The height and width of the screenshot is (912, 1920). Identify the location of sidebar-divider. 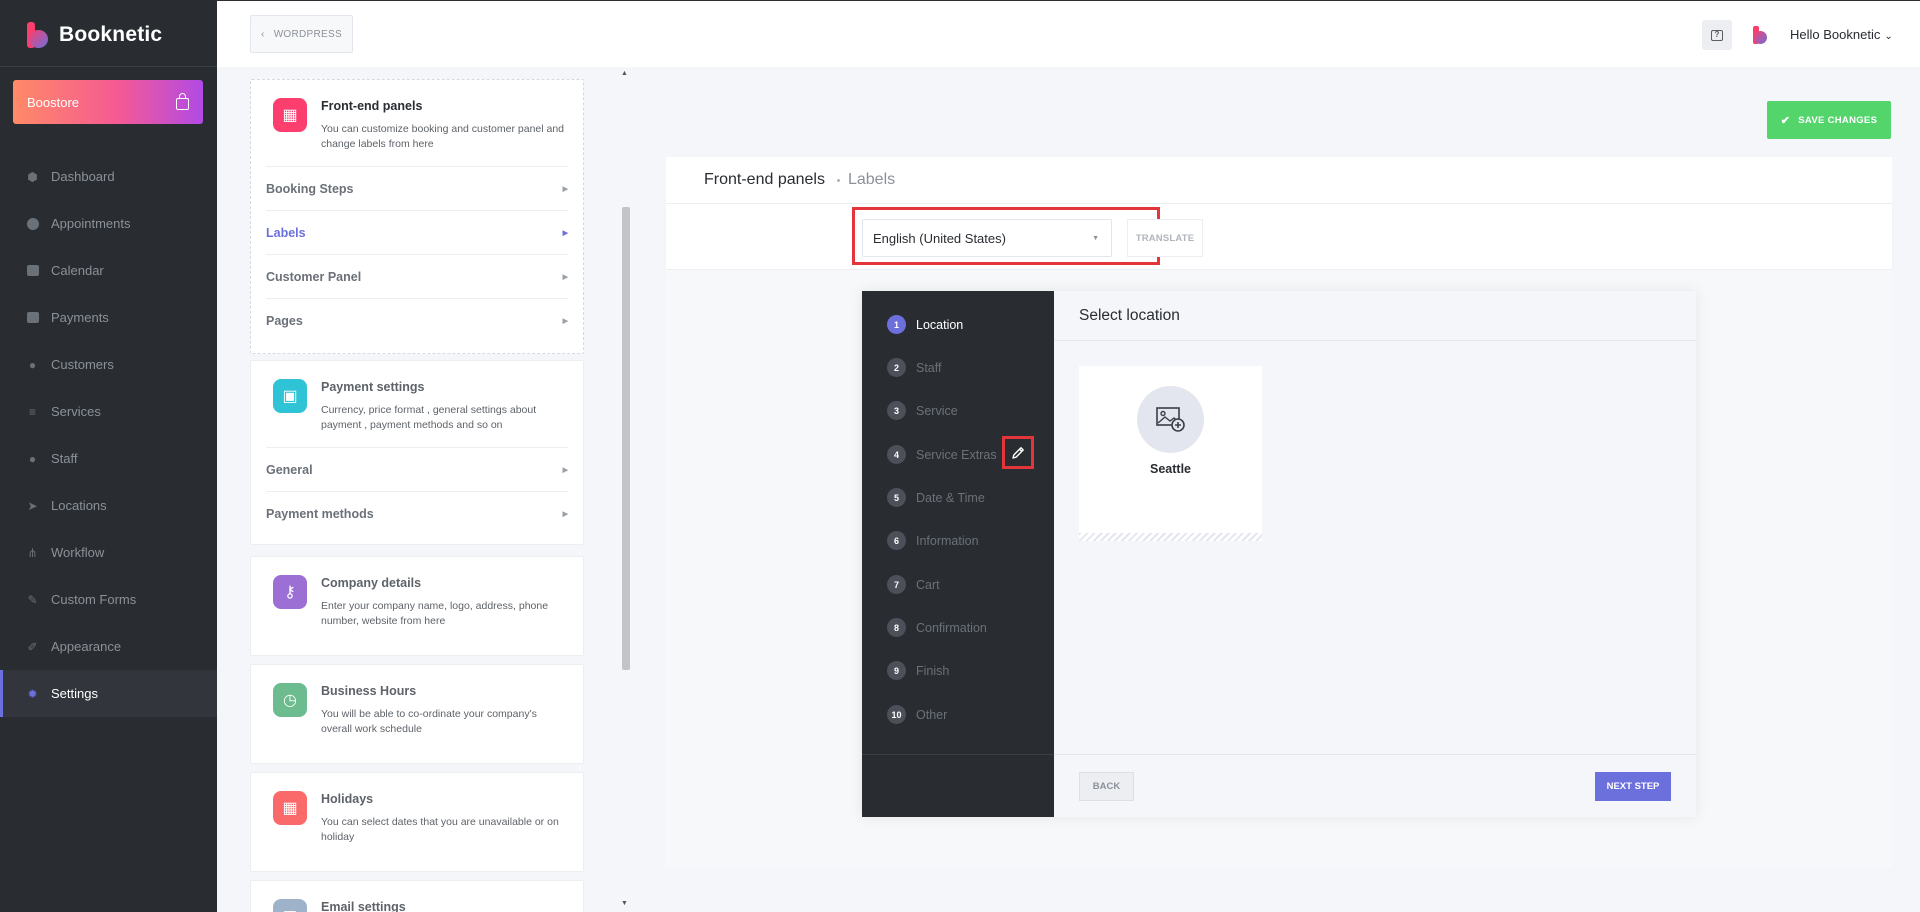
(108, 66).